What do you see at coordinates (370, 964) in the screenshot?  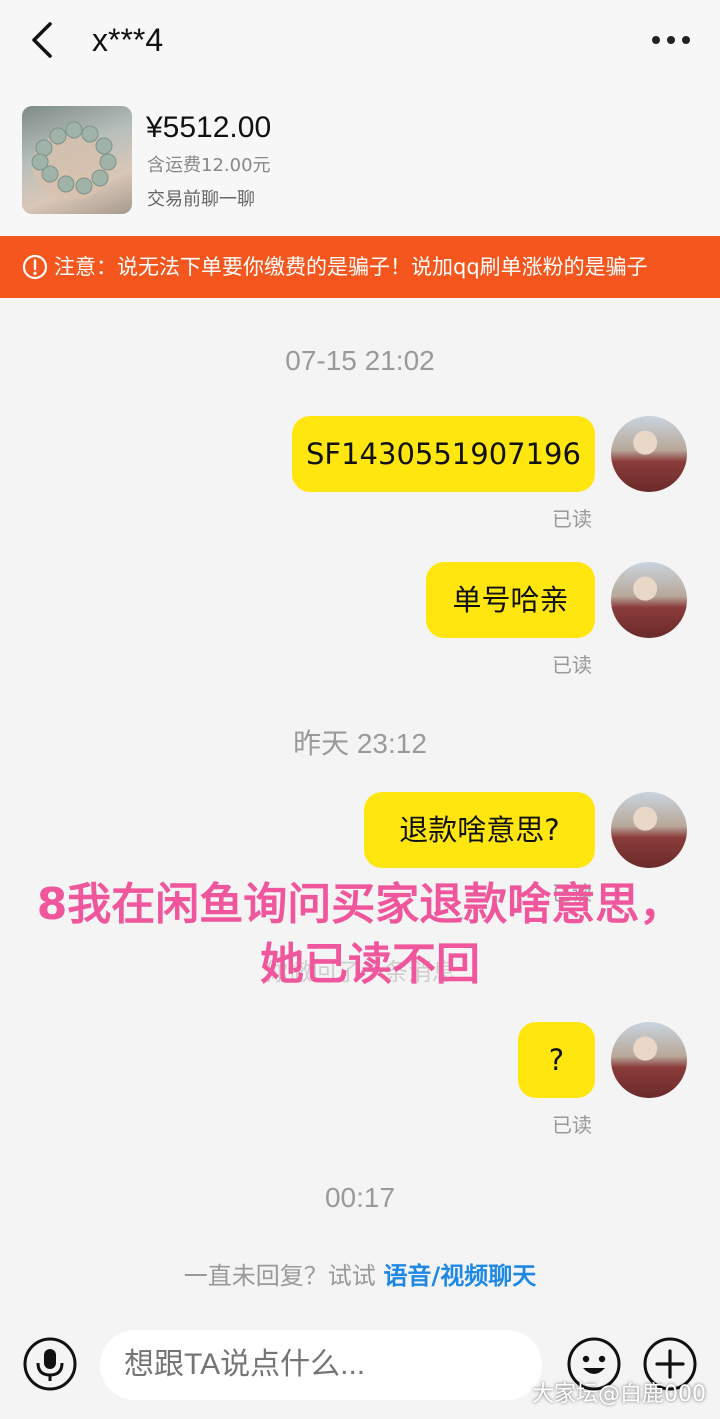 I see `overlay-caption-line2: 她已读不回` at bounding box center [370, 964].